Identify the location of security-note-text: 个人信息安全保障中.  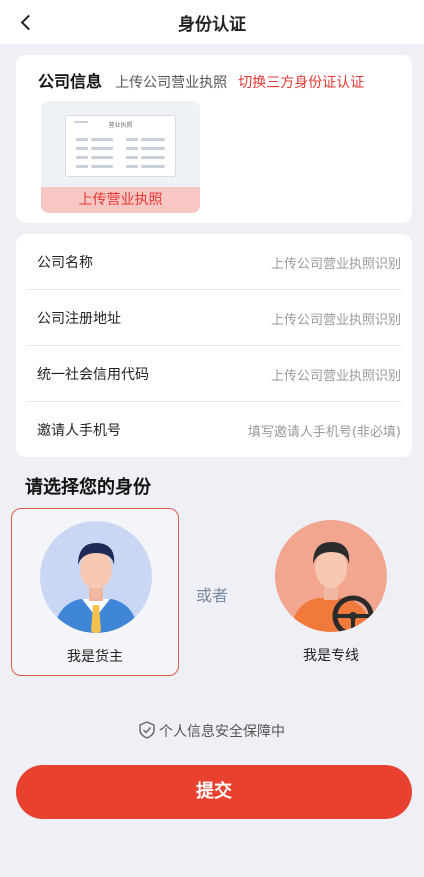
(222, 732).